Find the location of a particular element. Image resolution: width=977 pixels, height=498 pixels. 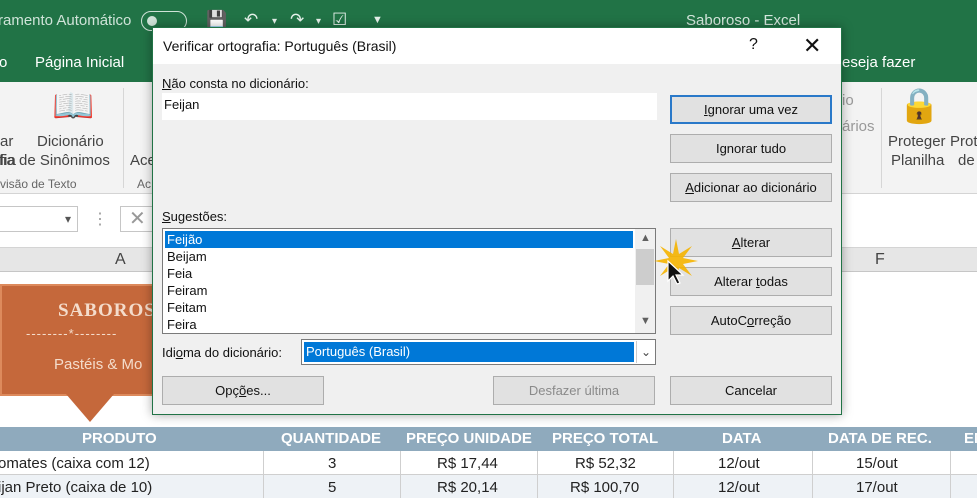

table-cell: R$ 100,70 is located at coordinates (604, 487).